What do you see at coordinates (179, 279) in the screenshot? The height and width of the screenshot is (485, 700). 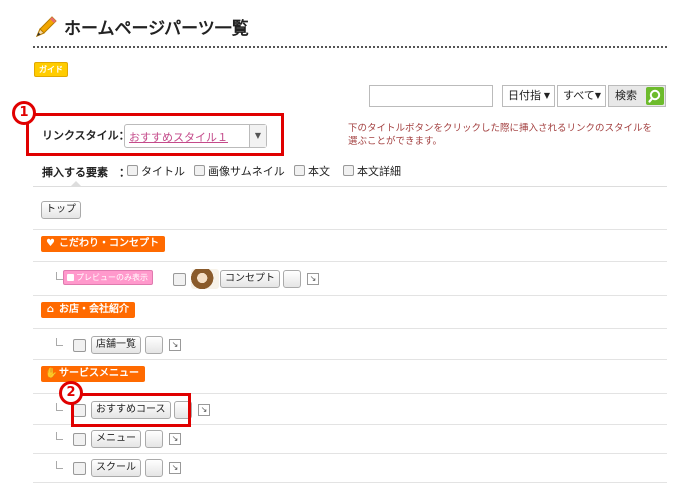 I see `checkbox-concept` at bounding box center [179, 279].